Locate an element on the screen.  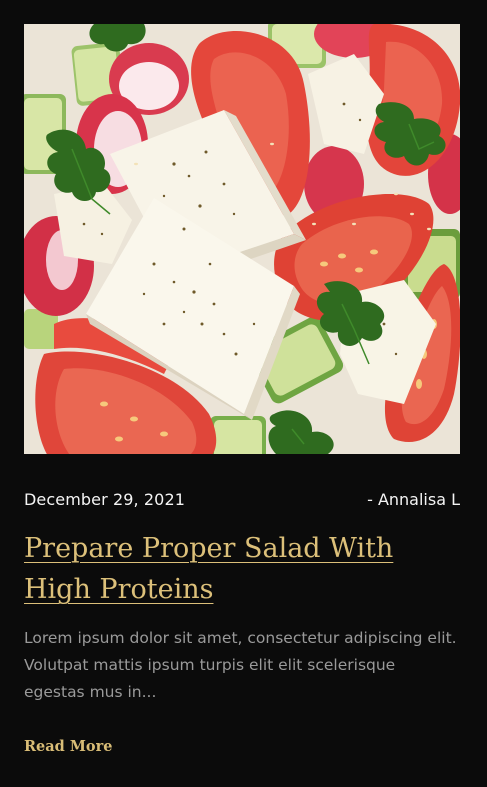
read-more-link: Read More is located at coordinates (68, 747).